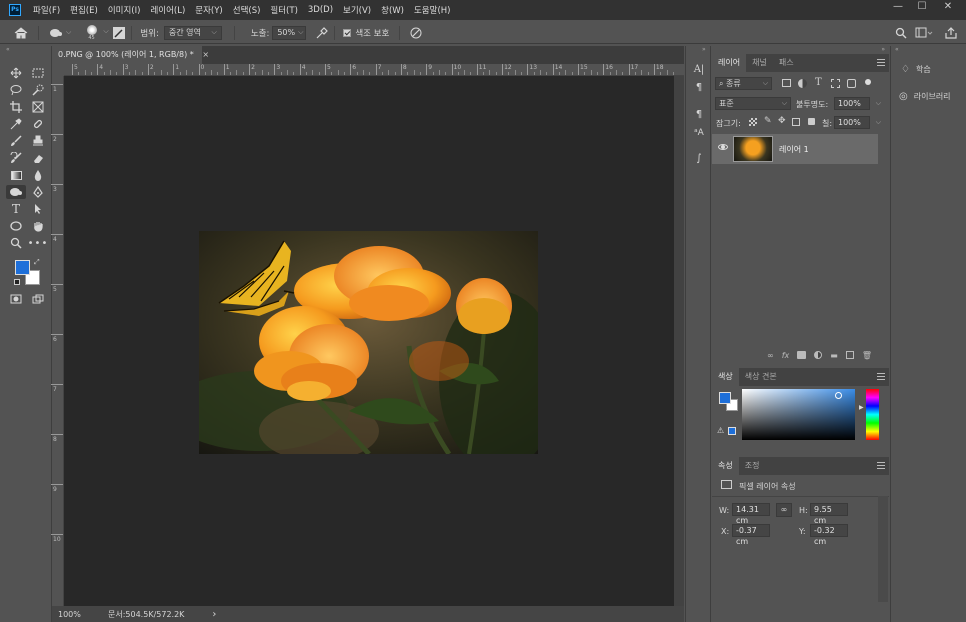 This screenshot has height=622, width=966. I want to click on lock-transparent-icon, so click(753, 122).